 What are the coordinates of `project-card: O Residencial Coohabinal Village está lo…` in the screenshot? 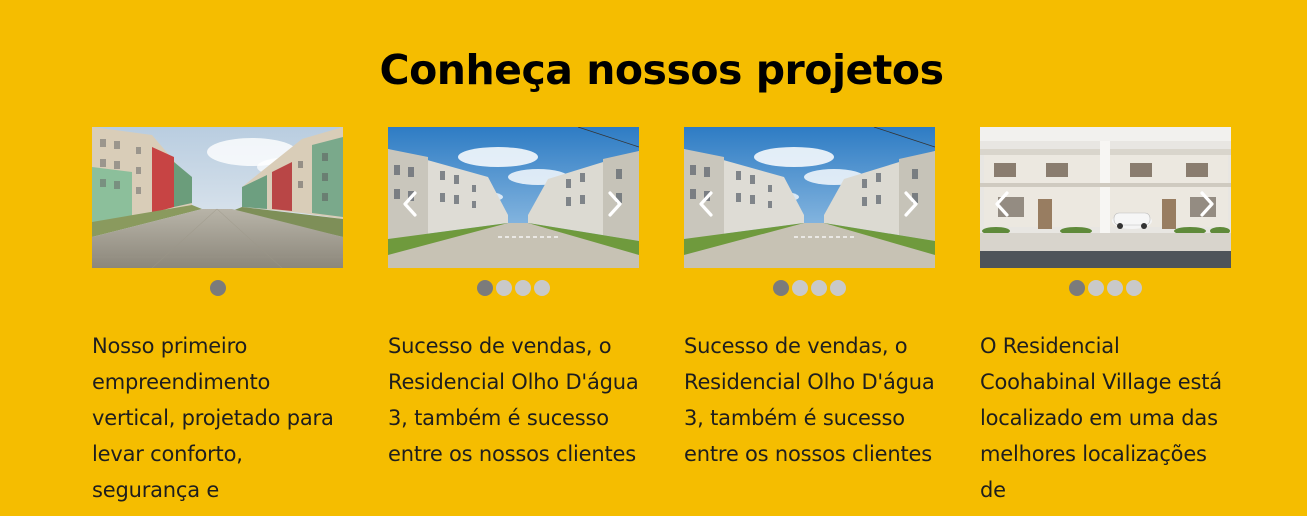 It's located at (1106, 314).